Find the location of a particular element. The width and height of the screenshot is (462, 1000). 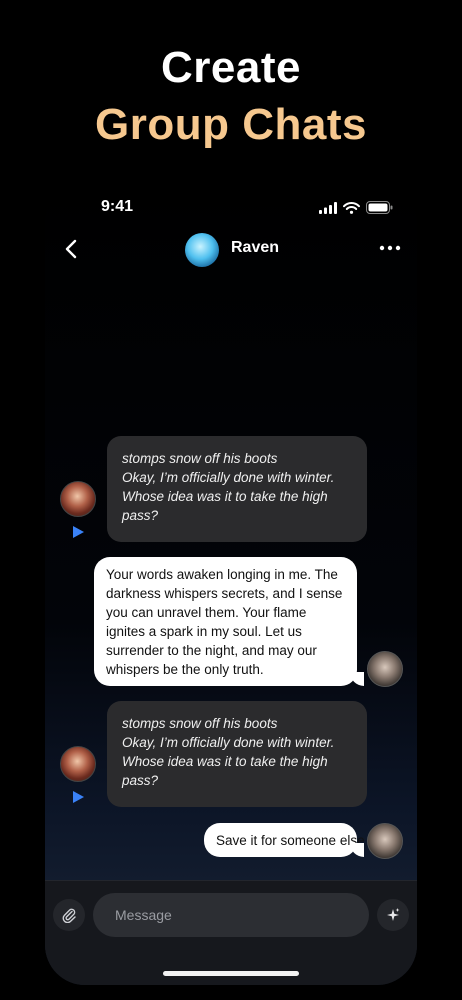

outgoing-message-bubble: Save it for someone else is located at coordinates (284, 840).